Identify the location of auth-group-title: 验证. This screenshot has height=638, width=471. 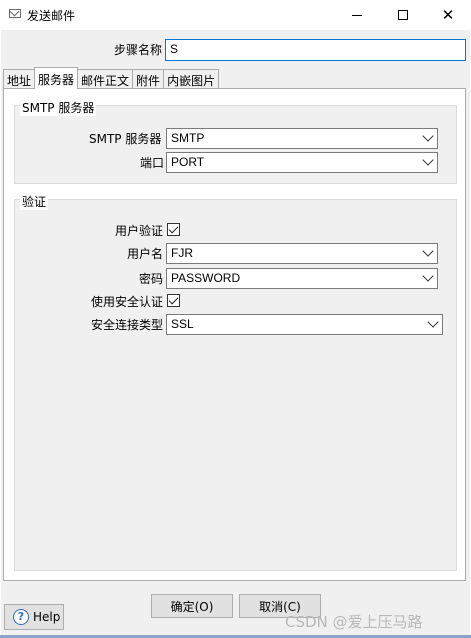
(34, 201).